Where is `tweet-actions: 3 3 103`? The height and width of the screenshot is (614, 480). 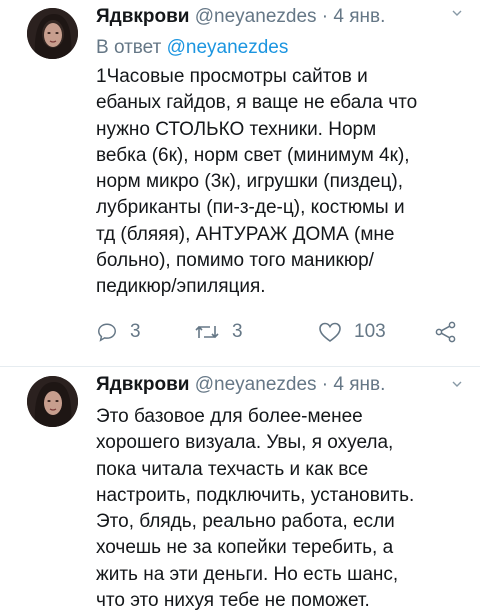
tweet-actions: 3 3 103 is located at coordinates (281, 332).